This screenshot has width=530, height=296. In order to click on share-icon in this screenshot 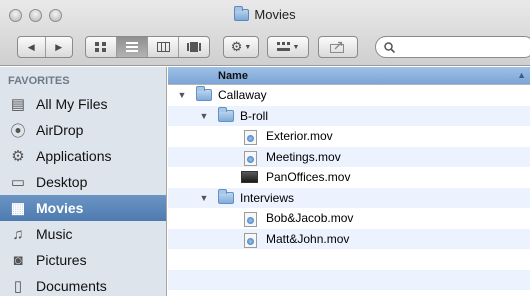, I will do `click(337, 47)`.